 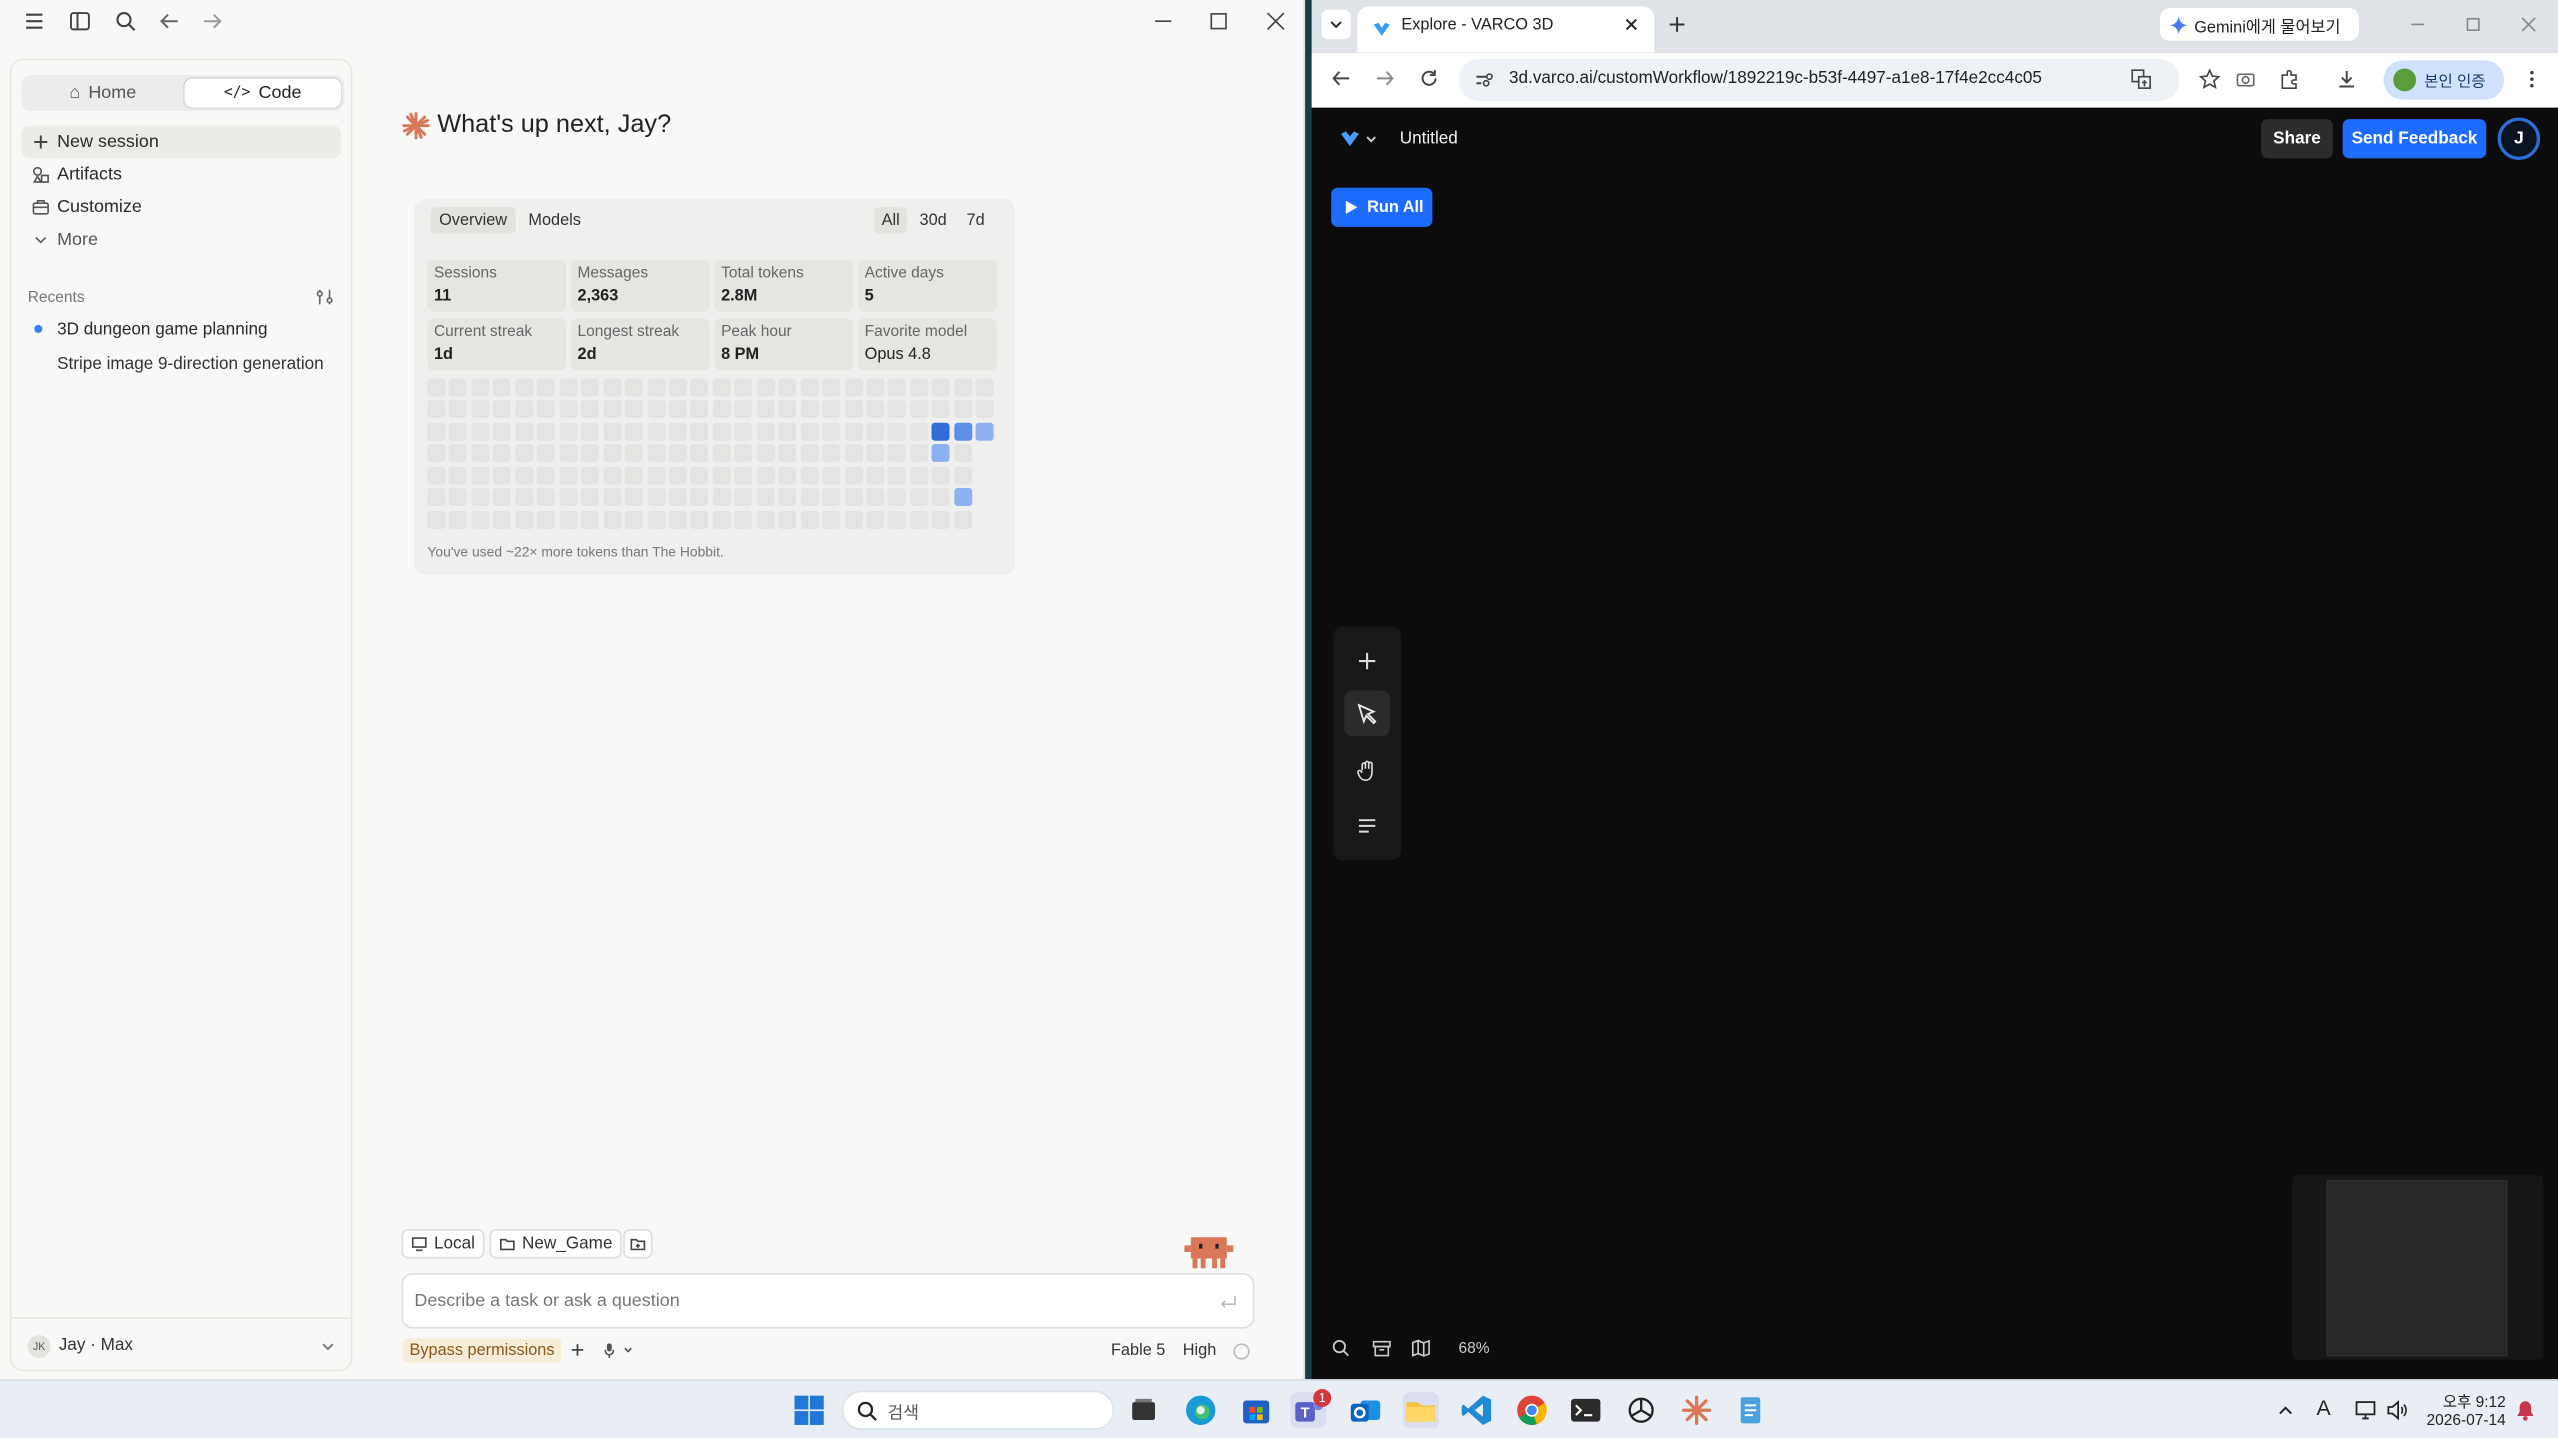 I want to click on new-session-button: New session, so click(x=181, y=142).